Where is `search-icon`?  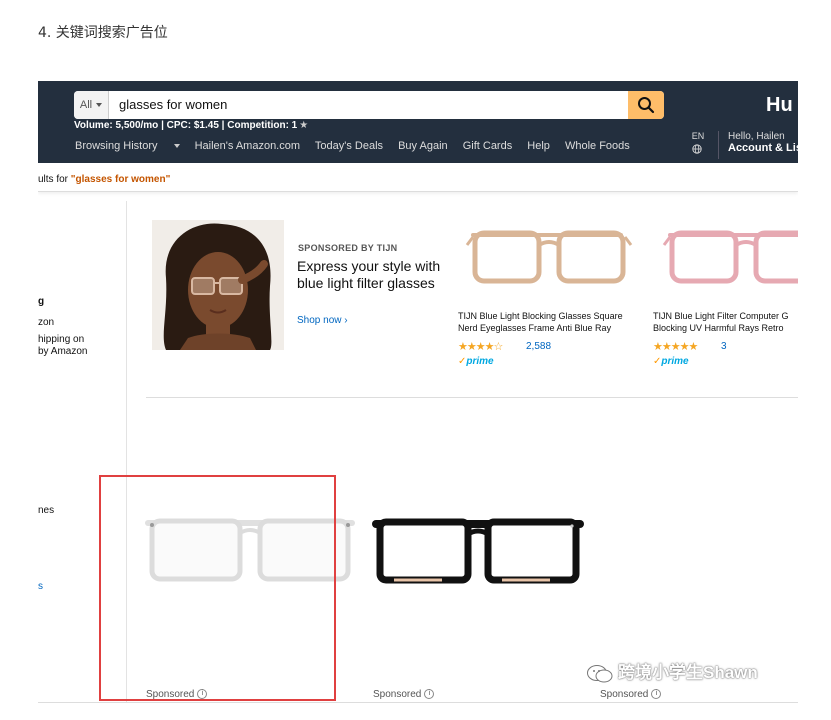
search-icon is located at coordinates (646, 105).